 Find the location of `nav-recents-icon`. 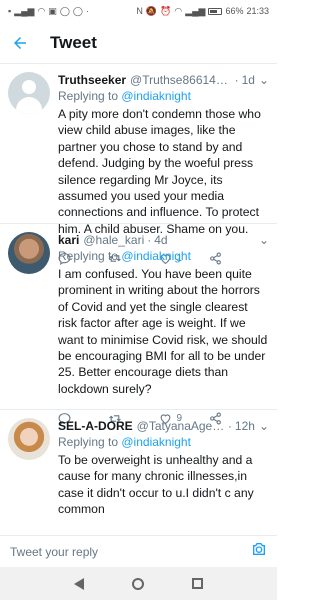

nav-recents-icon is located at coordinates (197, 583).